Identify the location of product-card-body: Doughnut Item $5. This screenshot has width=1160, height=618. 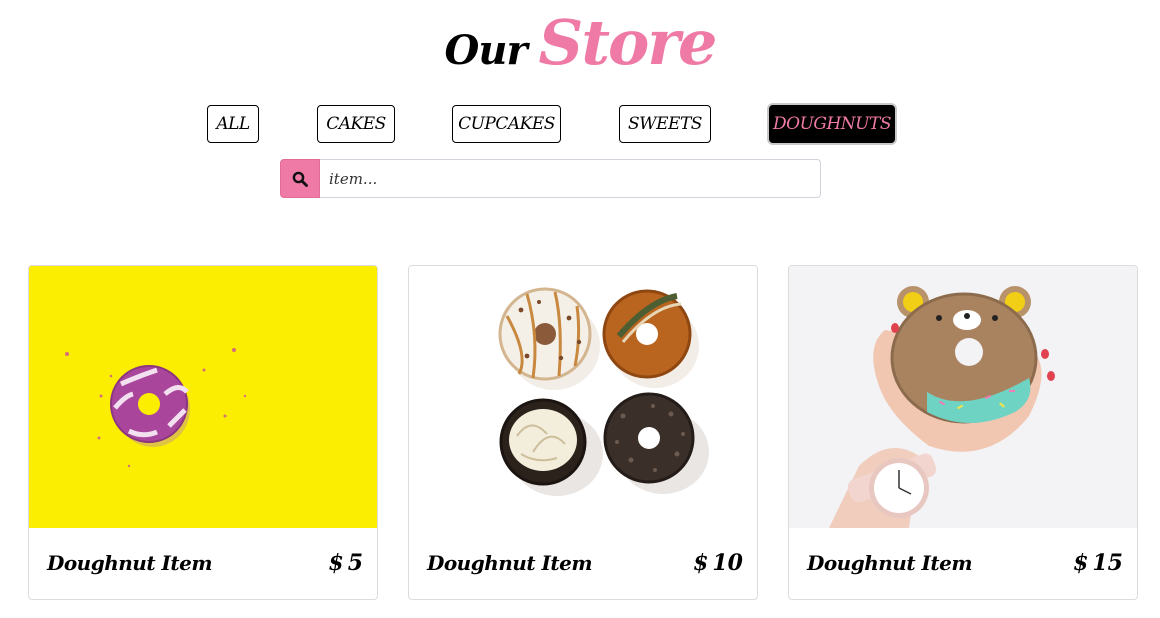
(203, 563).